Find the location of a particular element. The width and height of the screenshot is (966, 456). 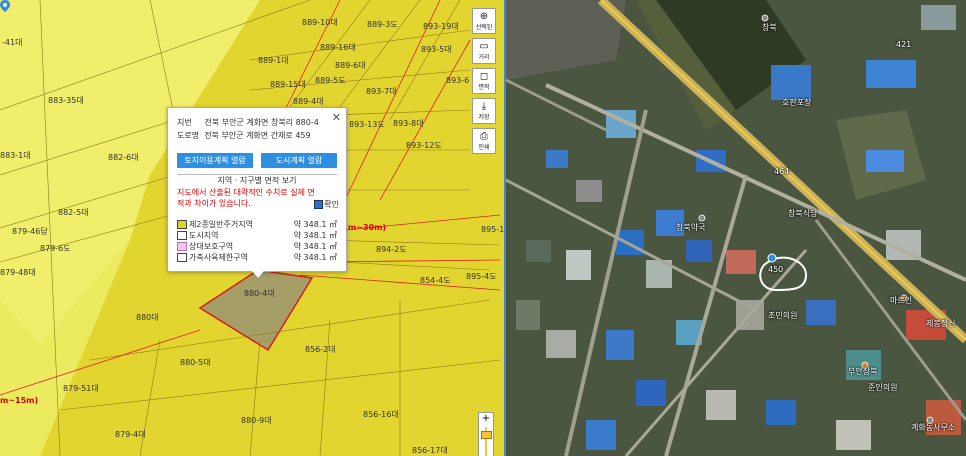

printer-icon: ⎙ is located at coordinates (484, 136).